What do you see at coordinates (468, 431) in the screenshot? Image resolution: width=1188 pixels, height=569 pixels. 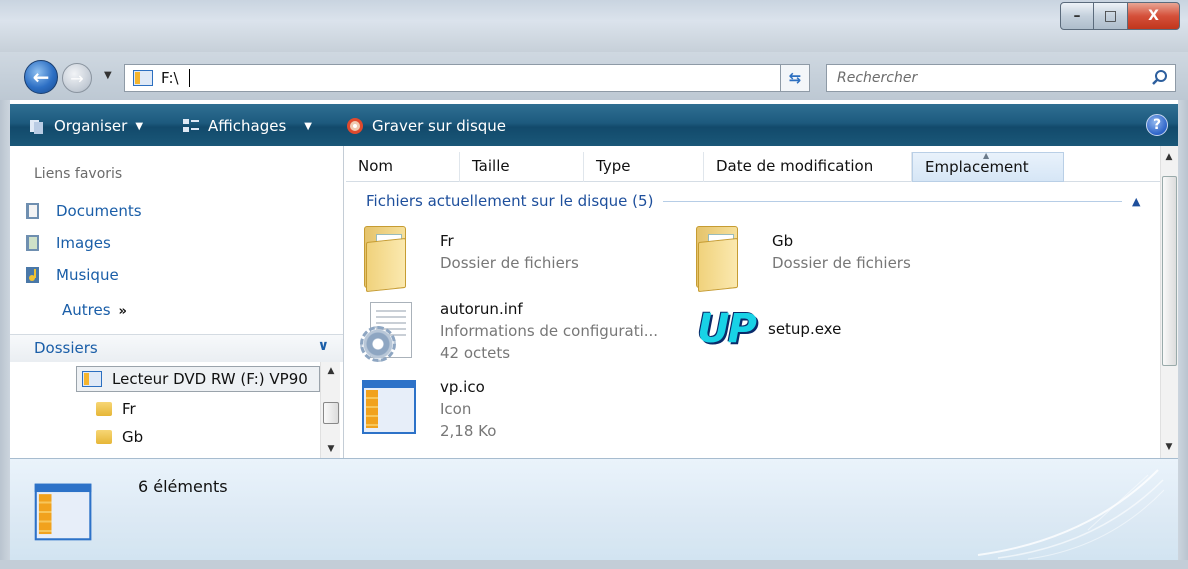 I see `file-size: 2,18 Ko` at bounding box center [468, 431].